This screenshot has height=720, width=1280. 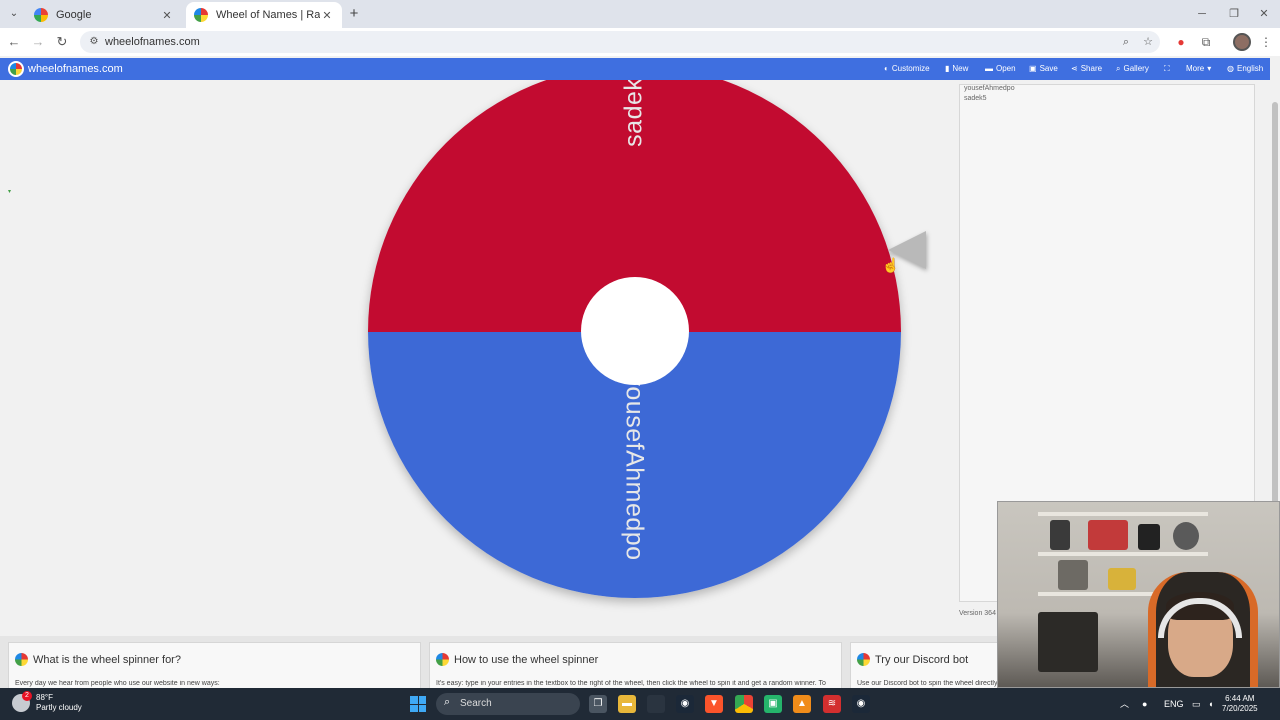 I want to click on share-icon: ⋖, so click(x=1074, y=68).